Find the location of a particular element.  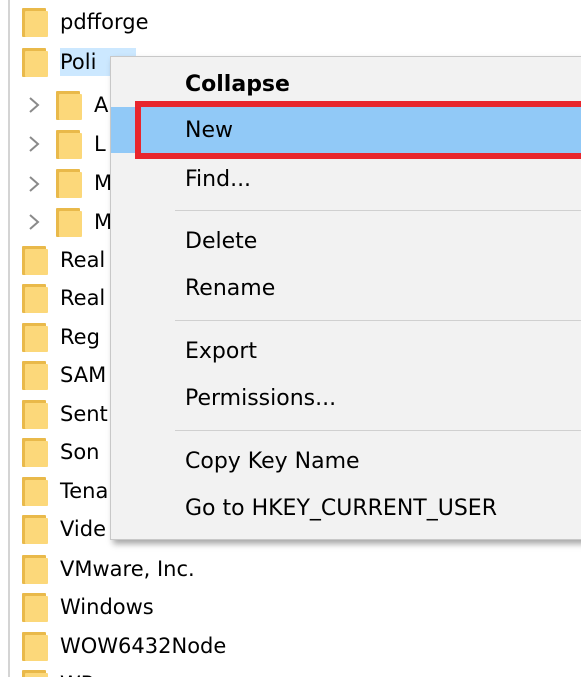

tree-item-vmware: VMware, Inc. is located at coordinates (111, 569).